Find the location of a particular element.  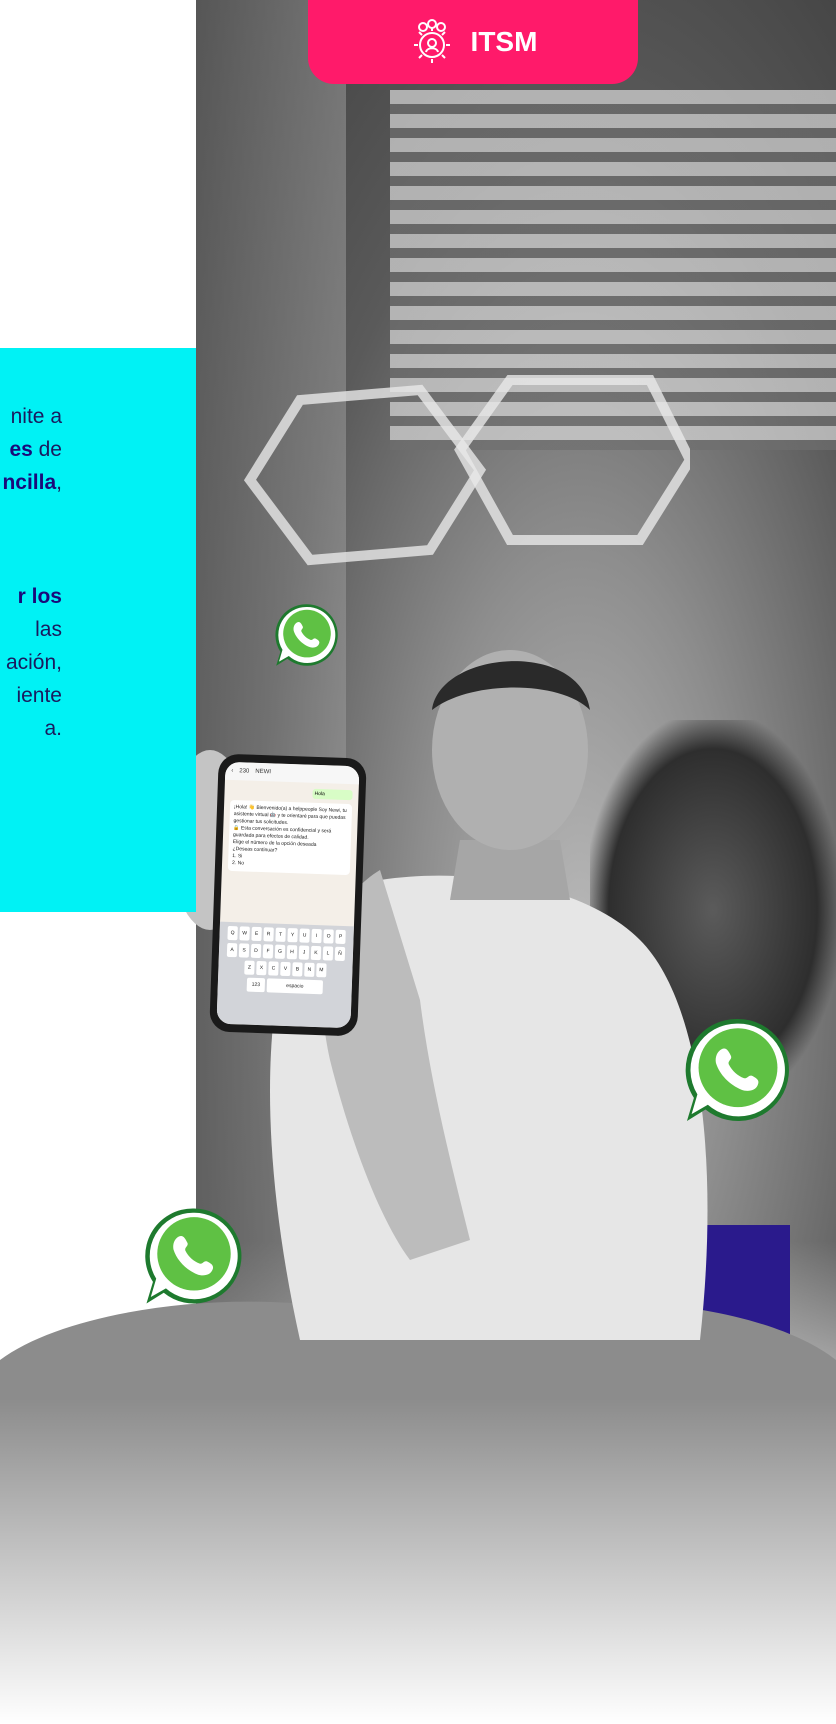

chat-back-label: 230 is located at coordinates (244, 771).